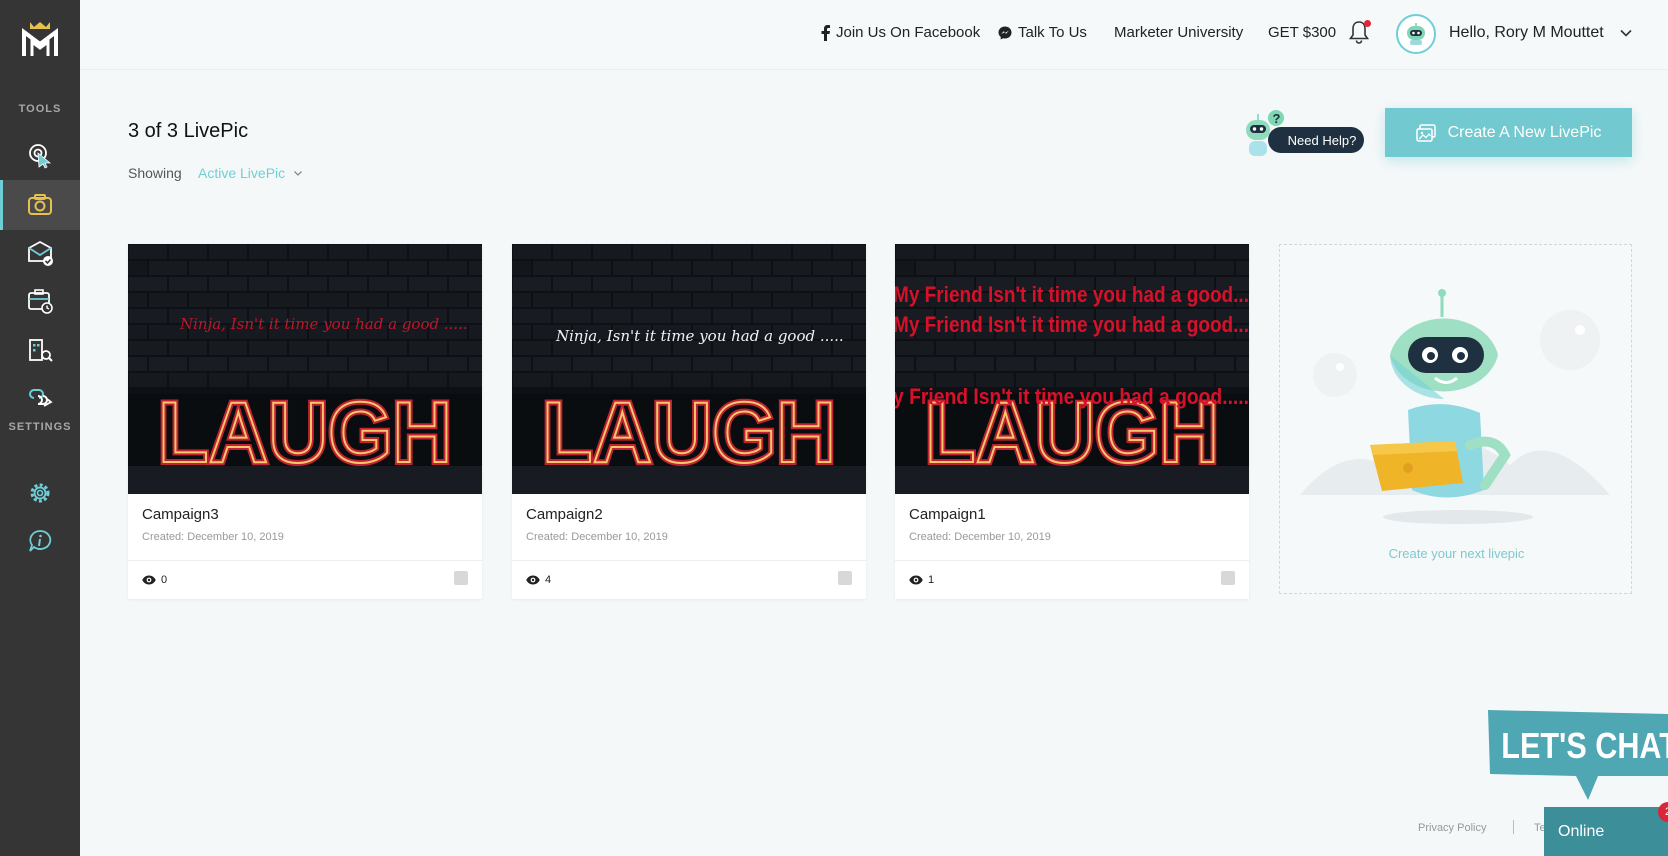 Image resolution: width=1668 pixels, height=856 pixels. I want to click on livepic-card-title: Campaign2, so click(564, 514).